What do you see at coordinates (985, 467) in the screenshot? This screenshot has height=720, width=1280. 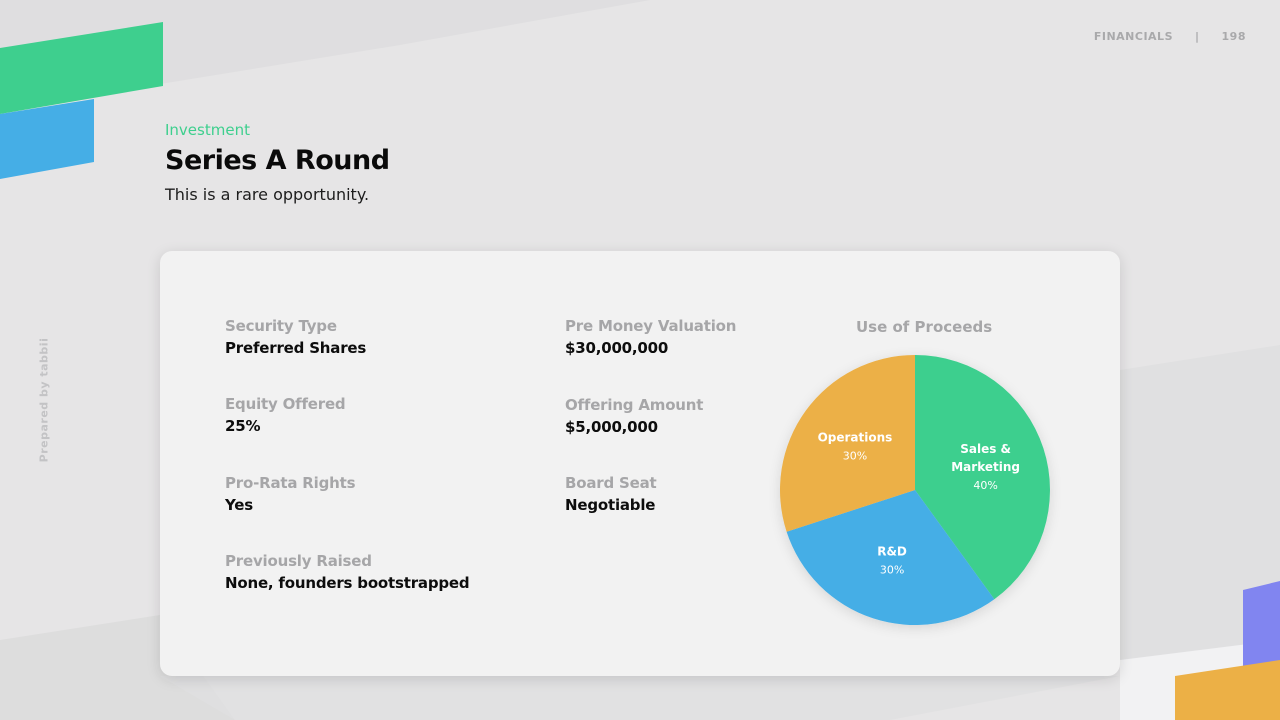 I see `pie-slice-label: Marketing` at bounding box center [985, 467].